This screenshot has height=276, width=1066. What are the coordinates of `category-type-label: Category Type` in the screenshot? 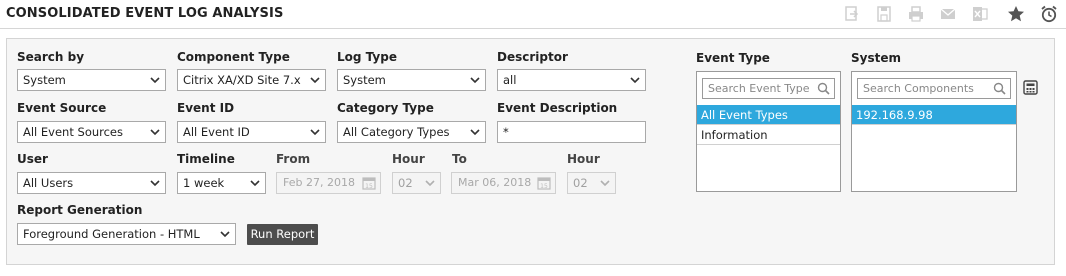 It's located at (385, 108).